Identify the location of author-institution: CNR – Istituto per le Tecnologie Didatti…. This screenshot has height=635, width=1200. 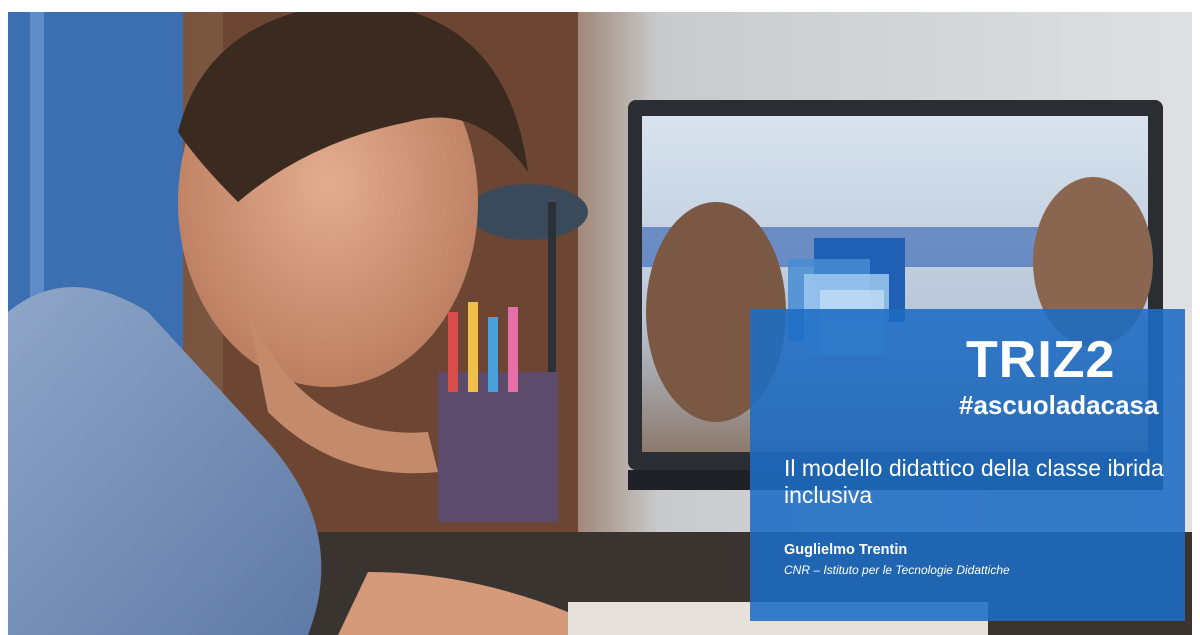
(897, 570).